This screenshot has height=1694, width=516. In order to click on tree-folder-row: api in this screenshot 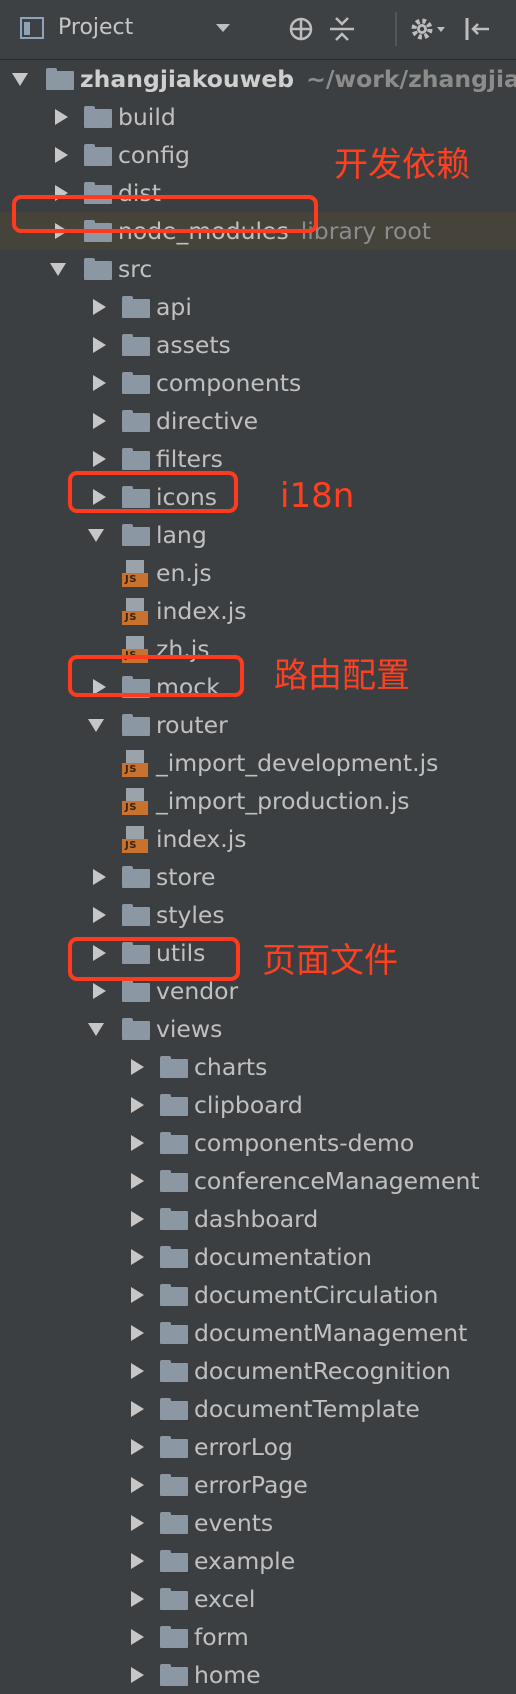, I will do `click(258, 307)`.